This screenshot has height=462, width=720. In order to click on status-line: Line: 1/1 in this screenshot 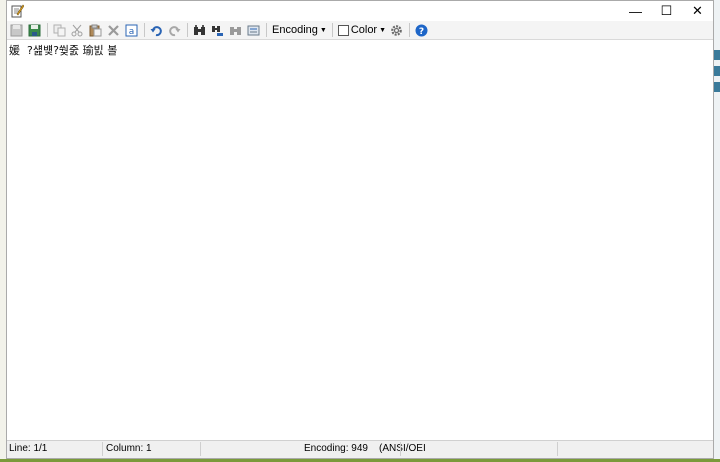, I will do `click(28, 448)`.